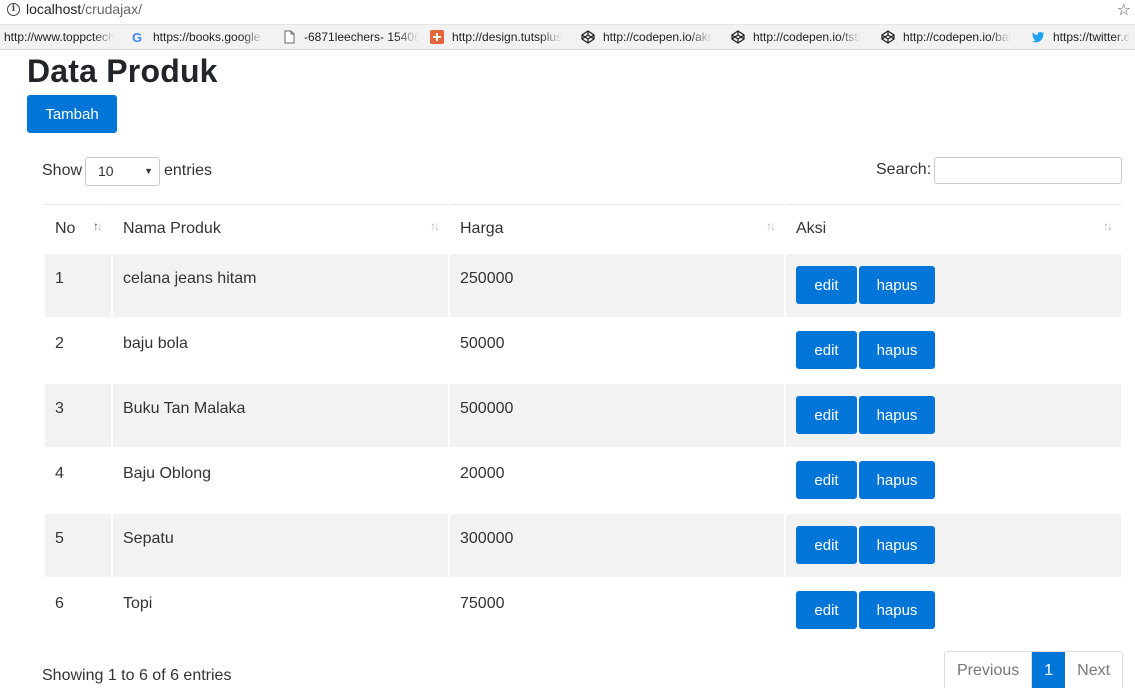 The height and width of the screenshot is (688, 1135). What do you see at coordinates (78, 350) in the screenshot?
I see `cell-no: 2` at bounding box center [78, 350].